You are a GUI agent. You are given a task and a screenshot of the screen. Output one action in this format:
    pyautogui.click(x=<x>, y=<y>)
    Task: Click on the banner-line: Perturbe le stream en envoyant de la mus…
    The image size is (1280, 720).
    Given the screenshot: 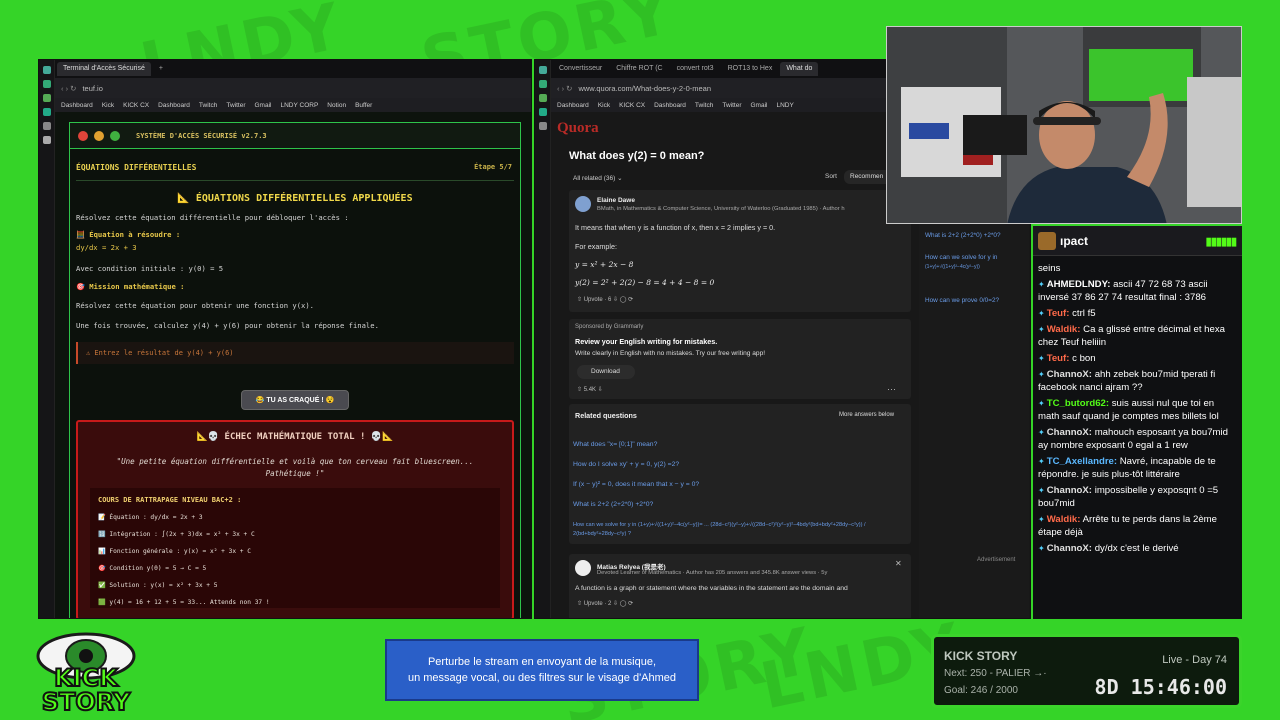 What is the action you would take?
    pyautogui.click(x=542, y=662)
    